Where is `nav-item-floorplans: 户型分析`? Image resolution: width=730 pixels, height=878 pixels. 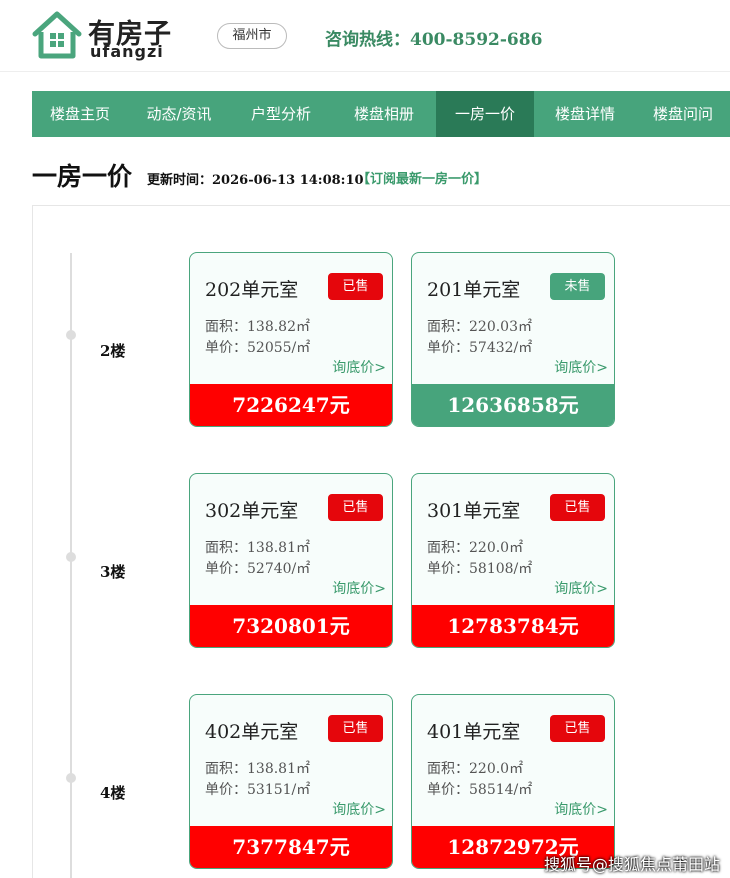 nav-item-floorplans: 户型分析 is located at coordinates (281, 114).